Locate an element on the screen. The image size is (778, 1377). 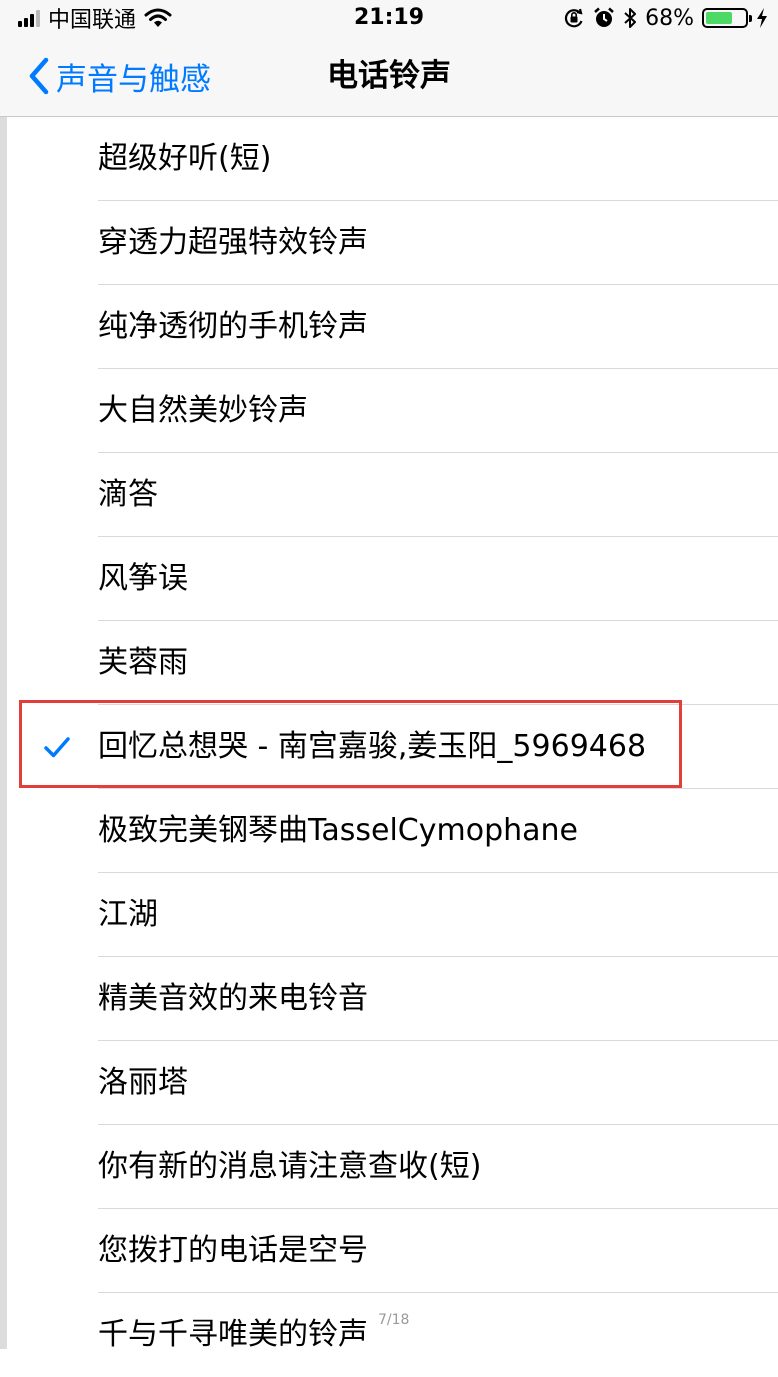
ringtone-row: 滴答 is located at coordinates (392, 495).